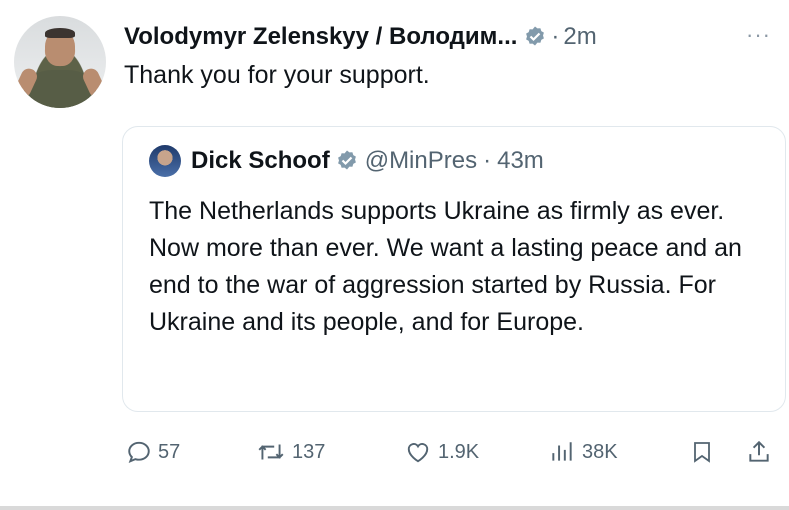 The width and height of the screenshot is (789, 510). I want to click on reply-icon, so click(139, 452).